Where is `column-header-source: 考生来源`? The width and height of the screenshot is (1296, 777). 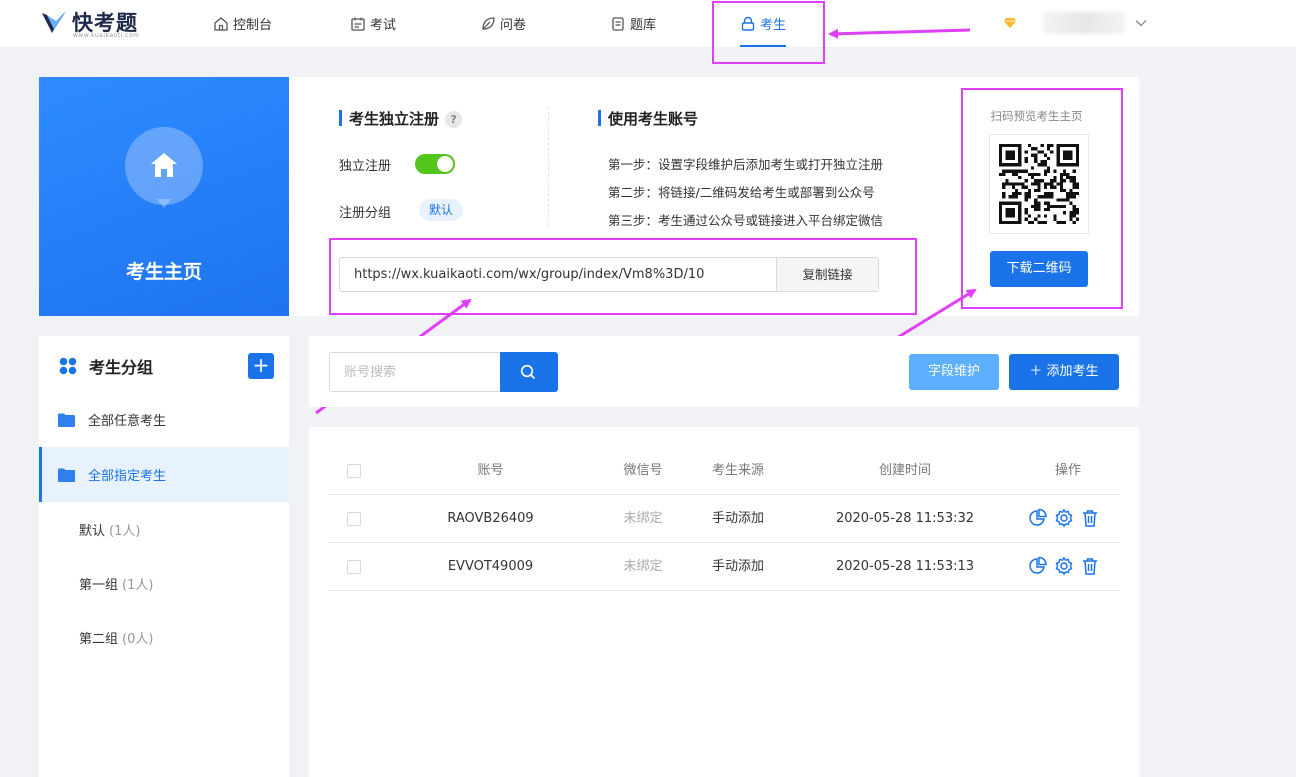
column-header-source: 考生来源 is located at coordinates (737, 470).